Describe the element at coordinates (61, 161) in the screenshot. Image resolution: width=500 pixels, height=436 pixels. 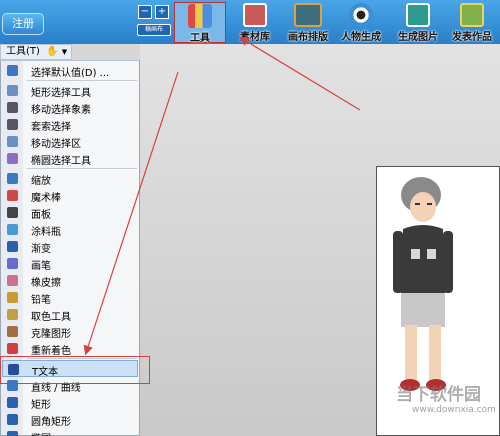
I see `menu-item-label: 椭圆选择工具` at that location.